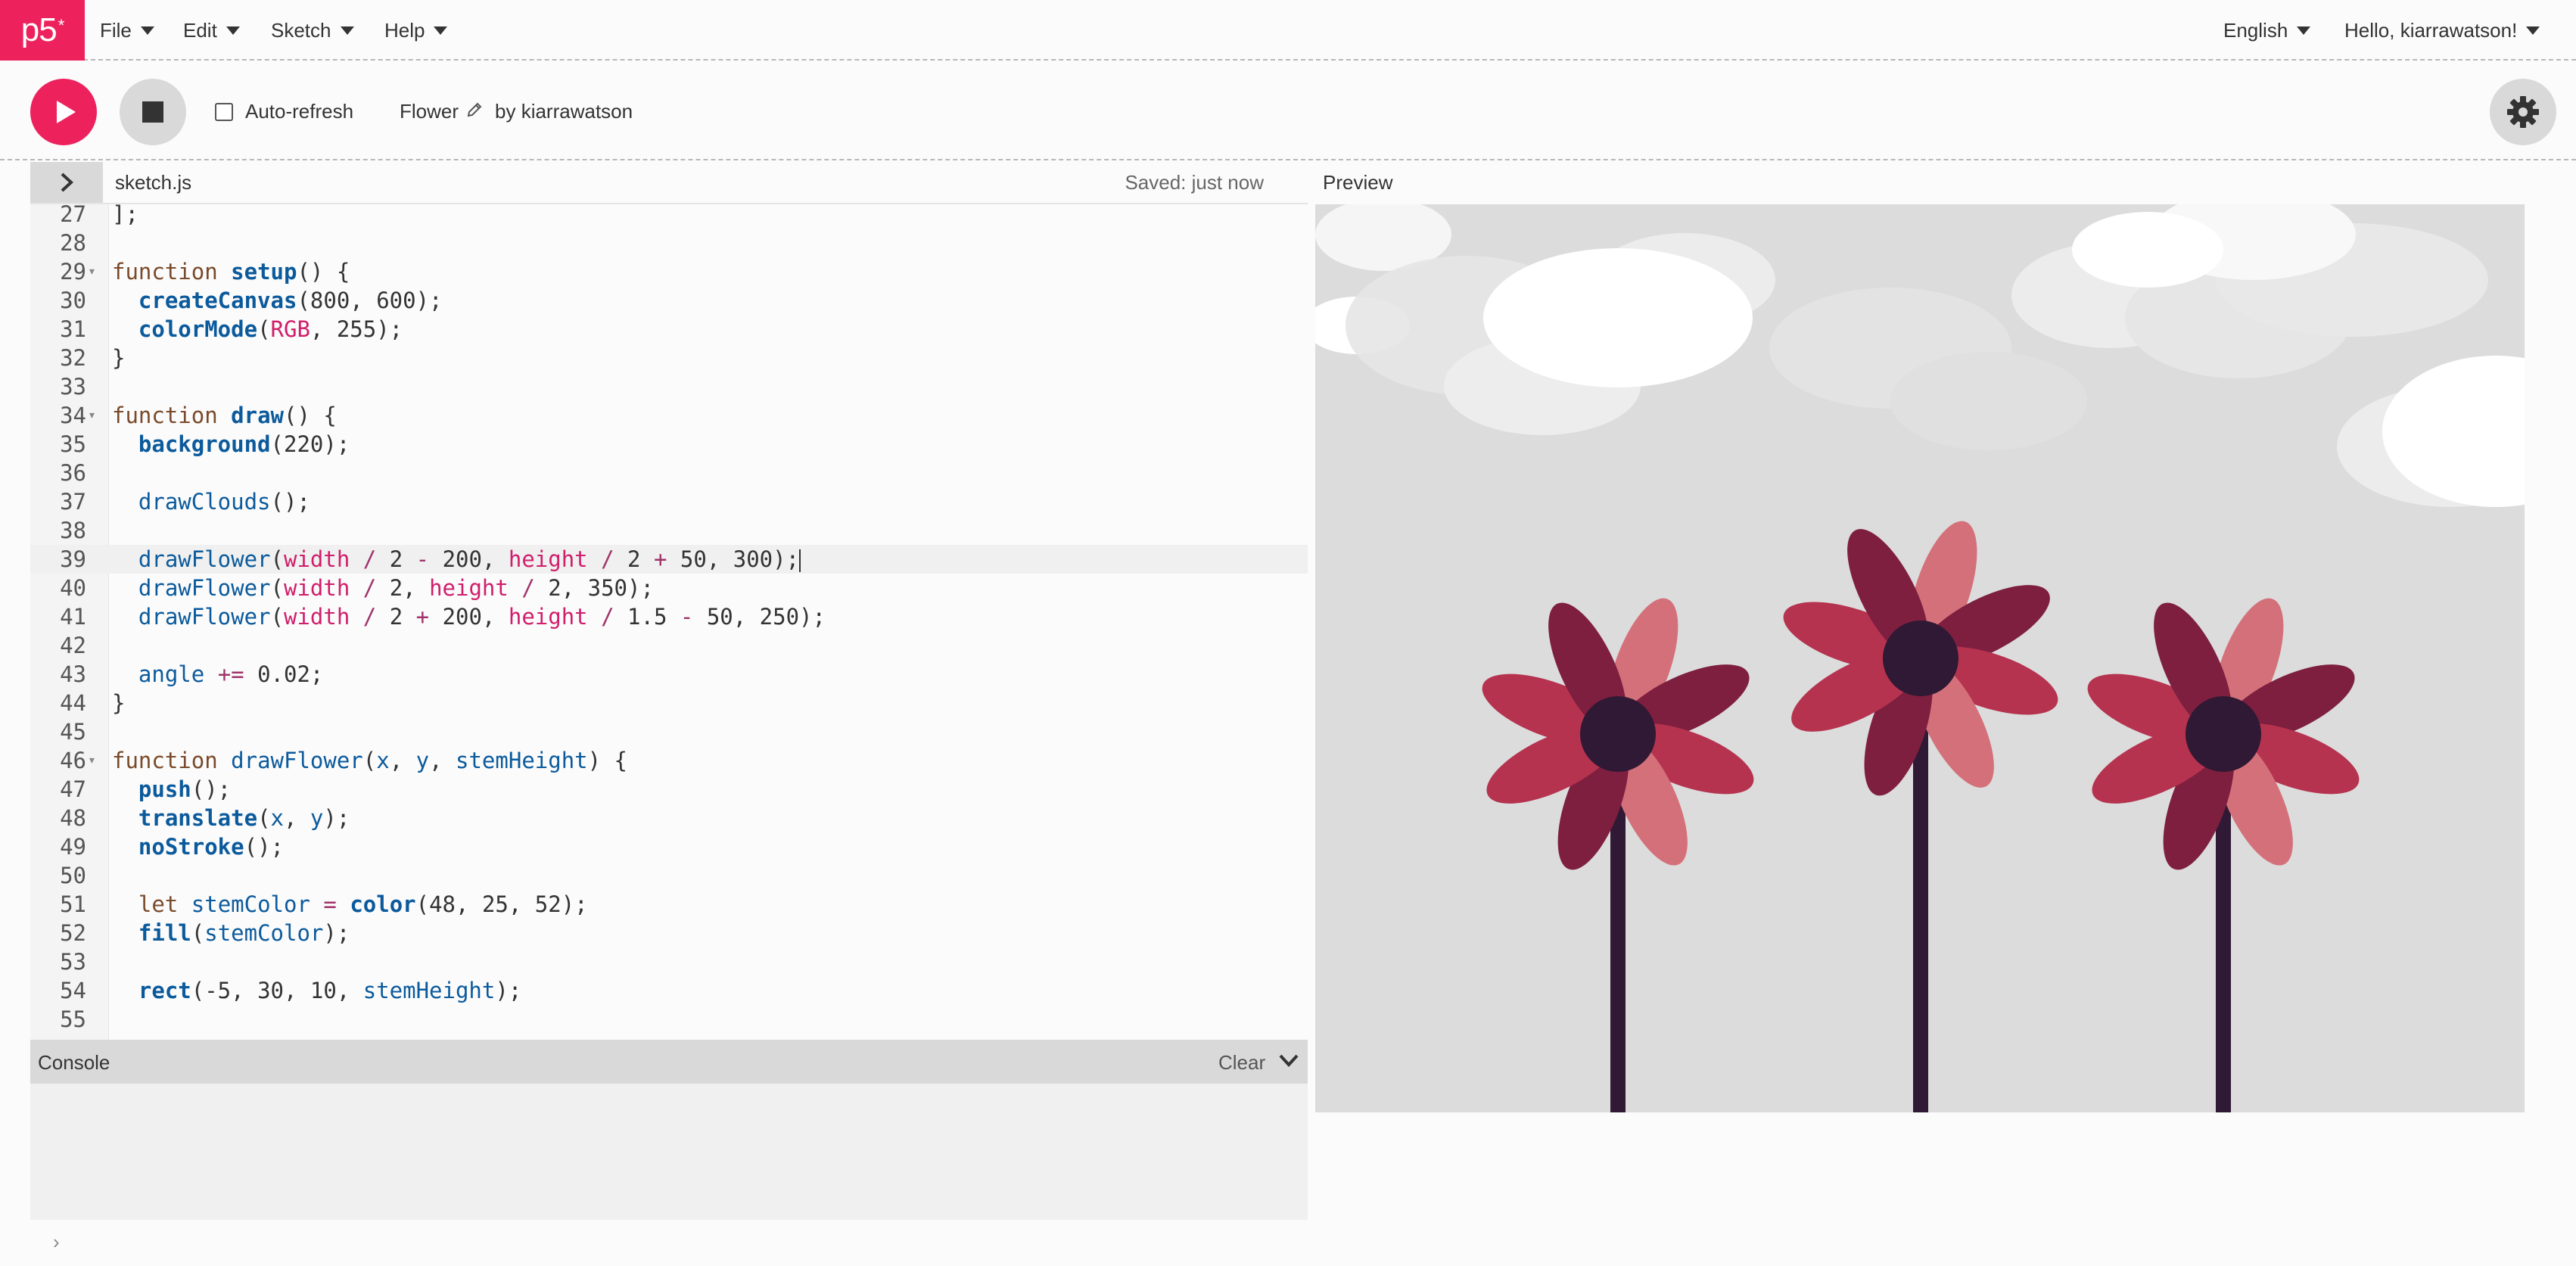 This screenshot has width=2576, height=1266. What do you see at coordinates (211, 30) in the screenshot?
I see `menu-edit: Edit` at bounding box center [211, 30].